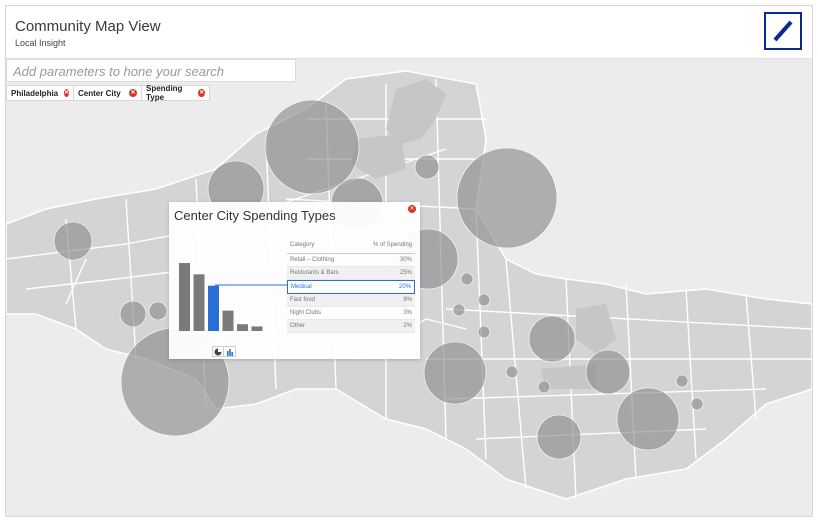 This screenshot has height=520, width=818. I want to click on table-row: Resturants & Bars 25%, so click(351, 273).